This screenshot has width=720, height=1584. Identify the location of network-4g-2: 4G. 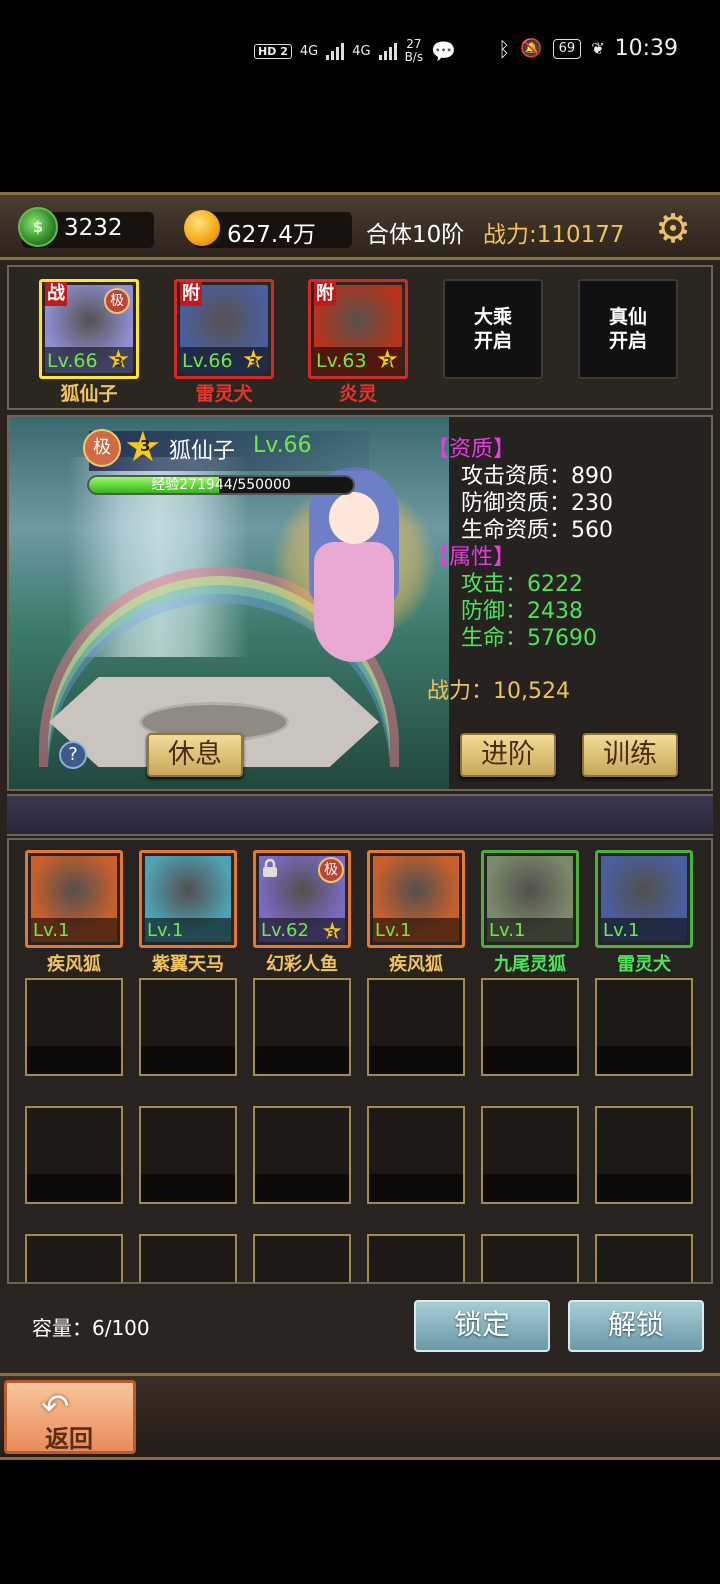
(361, 51).